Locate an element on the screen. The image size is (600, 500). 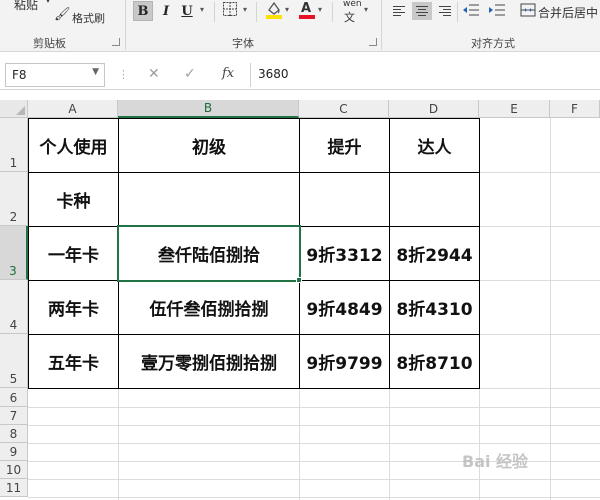
name-box-value: F8 is located at coordinates (19, 75).